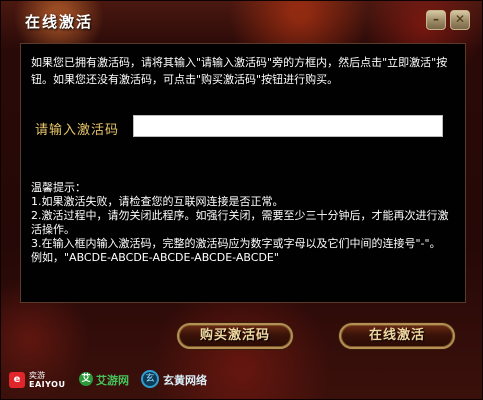 This screenshot has width=483, height=400. Describe the element at coordinates (17, 380) in the screenshot. I see `eaiyou-logo-icon: e` at that location.